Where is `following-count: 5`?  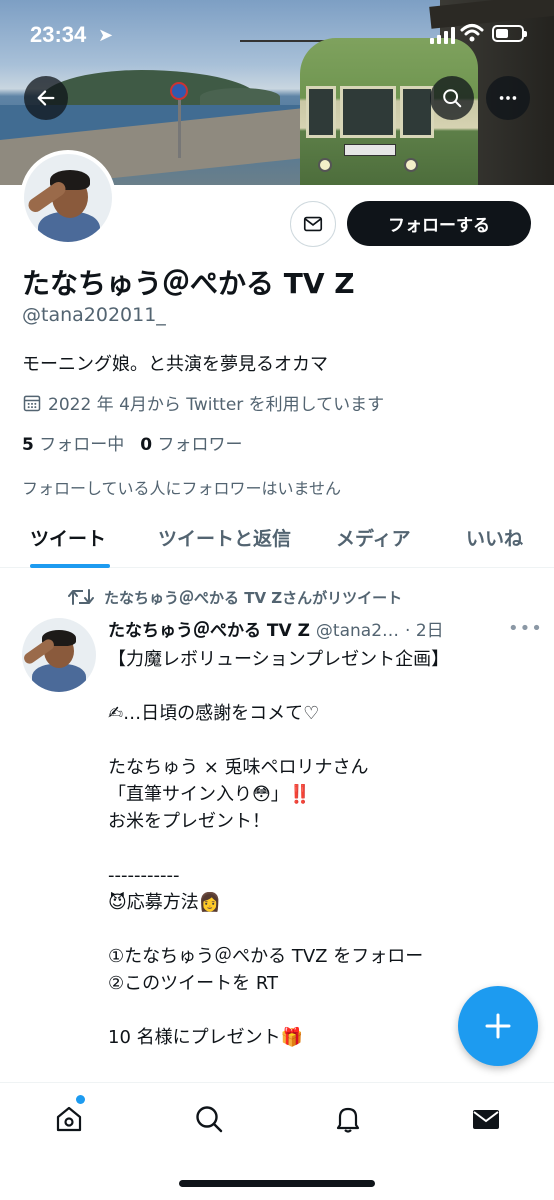
following-count: 5 is located at coordinates (28, 445).